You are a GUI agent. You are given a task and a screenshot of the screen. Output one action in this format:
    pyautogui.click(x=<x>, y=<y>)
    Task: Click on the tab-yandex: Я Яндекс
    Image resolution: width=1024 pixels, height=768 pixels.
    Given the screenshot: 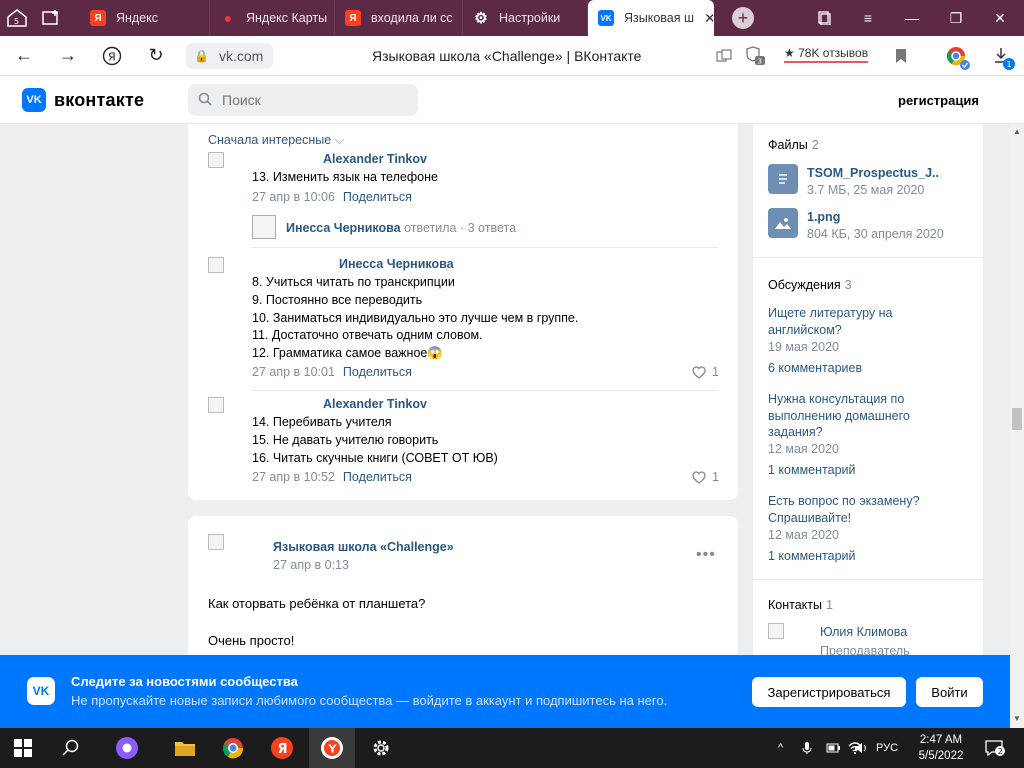 What is the action you would take?
    pyautogui.click(x=145, y=18)
    